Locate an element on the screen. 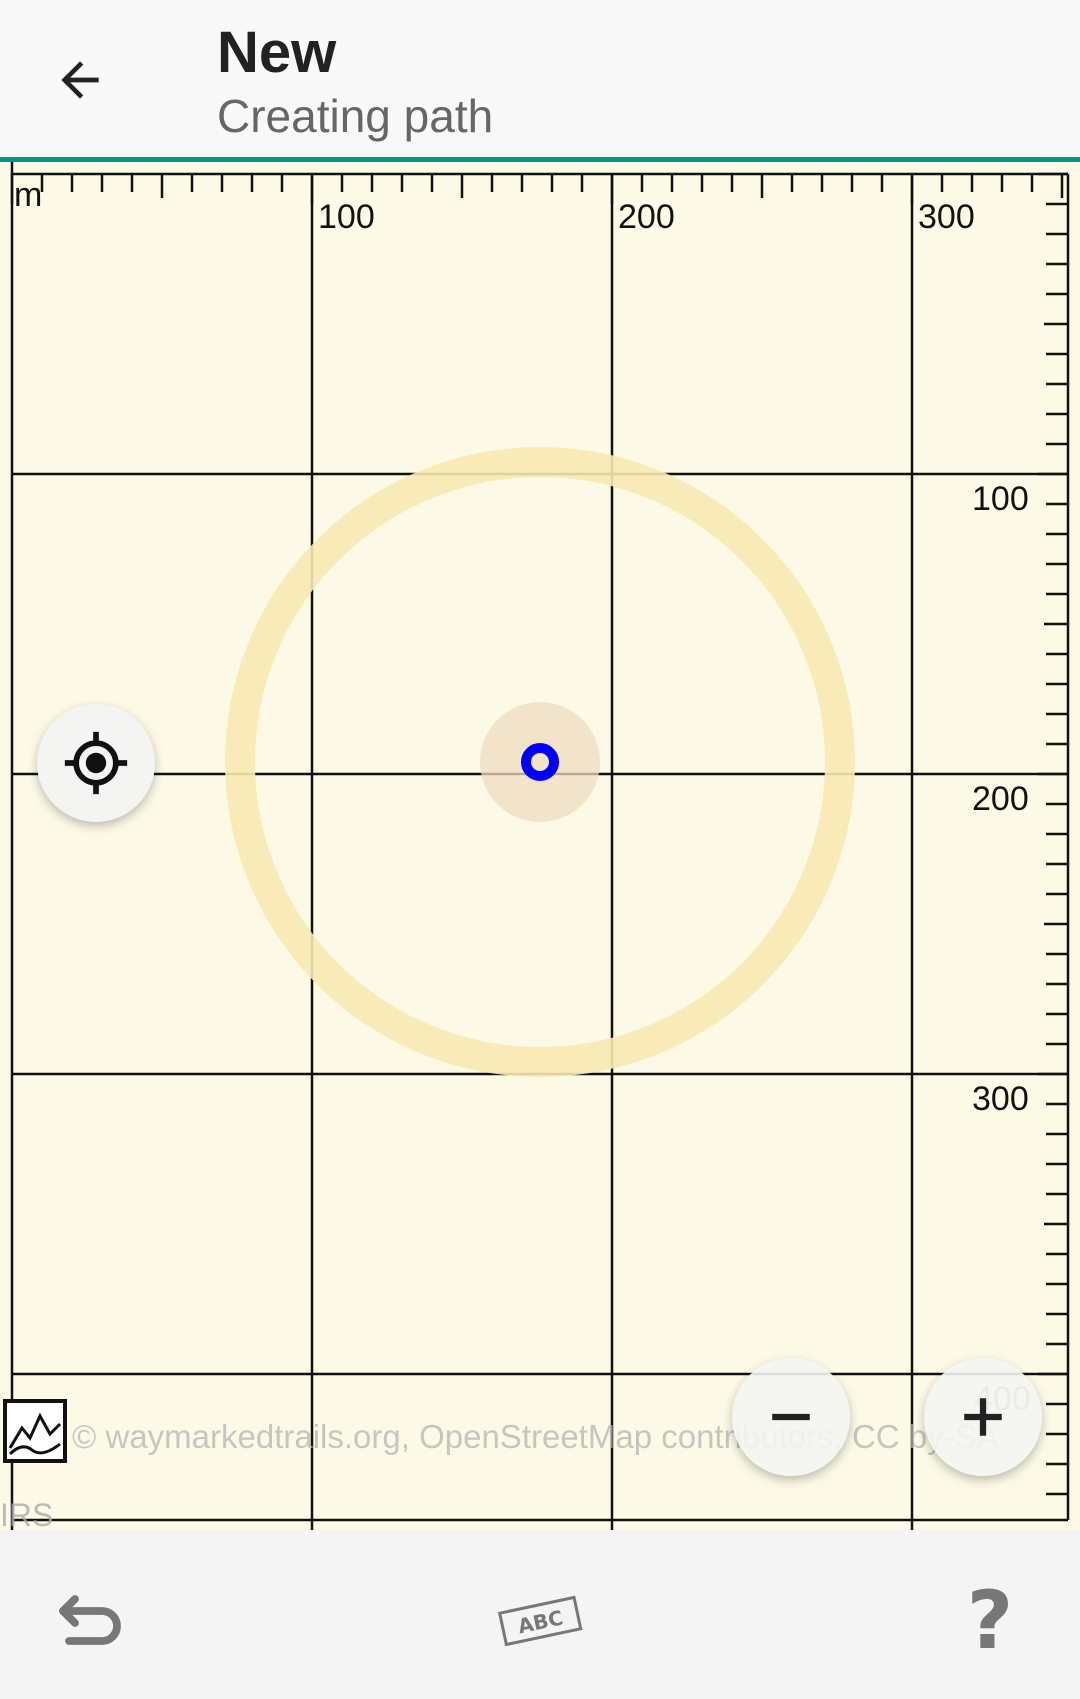 The height and width of the screenshot is (1699, 1080). help-button: ? is located at coordinates (990, 1620).